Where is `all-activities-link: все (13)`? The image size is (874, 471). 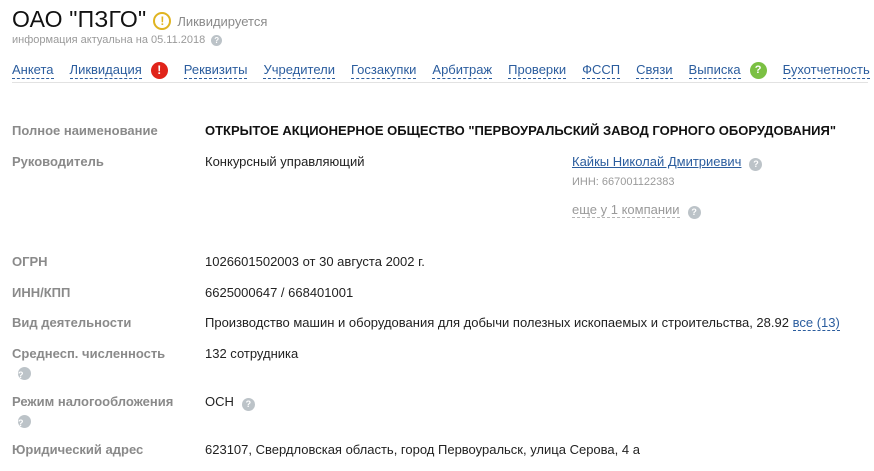 all-activities-link: все (13) is located at coordinates (816, 323).